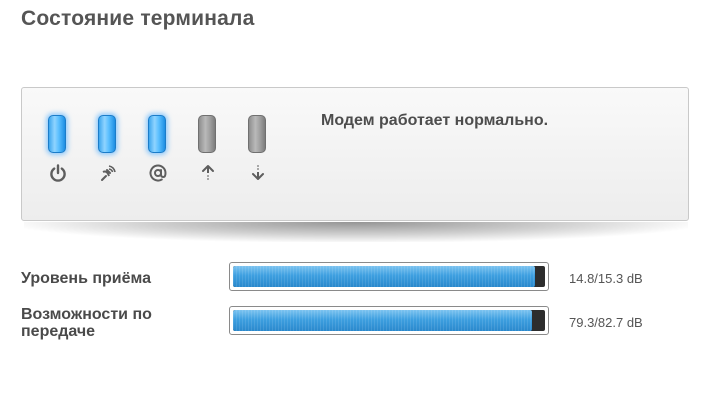 Image resolution: width=717 pixels, height=410 pixels. What do you see at coordinates (86, 278) in the screenshot?
I see `receive-level-label: Уровень приёма` at bounding box center [86, 278].